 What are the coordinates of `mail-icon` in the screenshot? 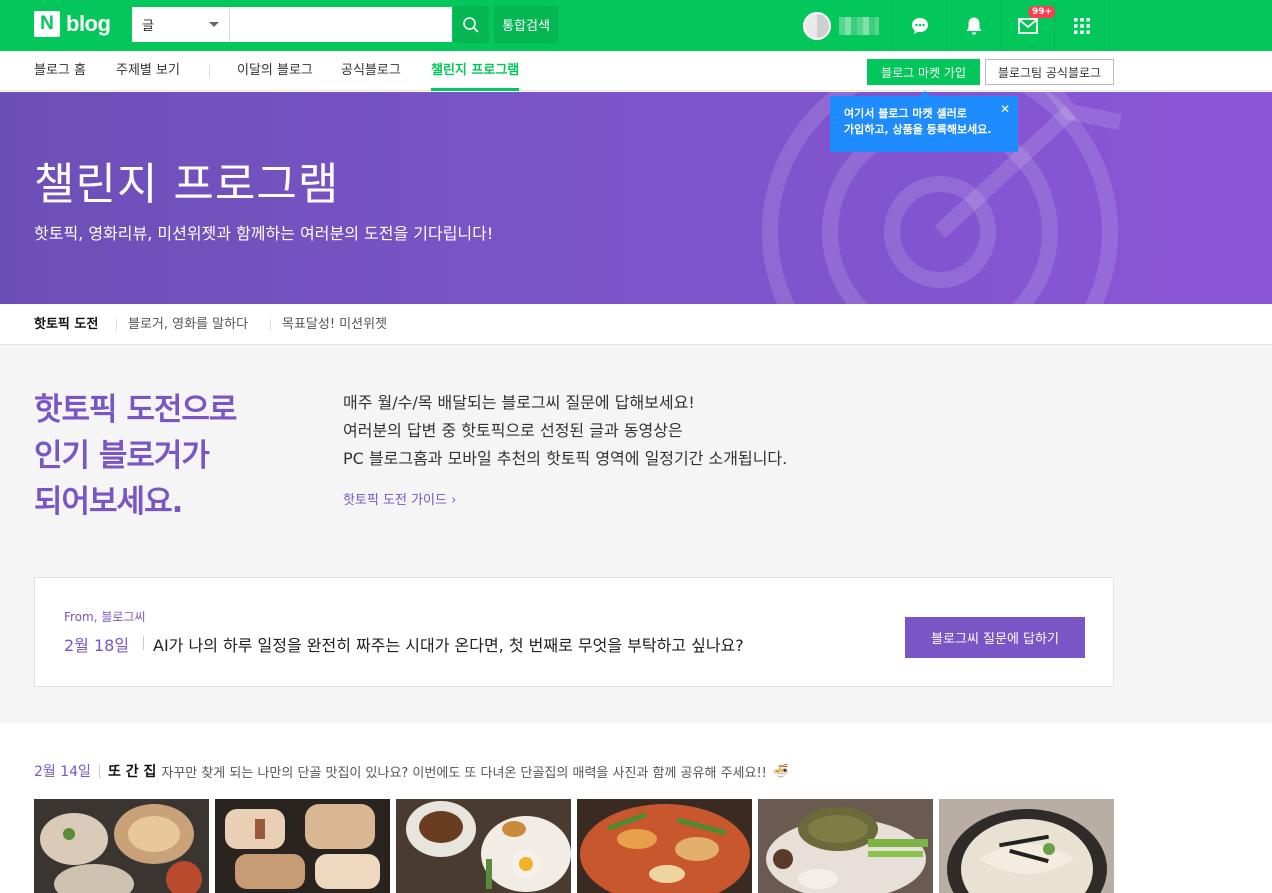 It's located at (1027, 25).